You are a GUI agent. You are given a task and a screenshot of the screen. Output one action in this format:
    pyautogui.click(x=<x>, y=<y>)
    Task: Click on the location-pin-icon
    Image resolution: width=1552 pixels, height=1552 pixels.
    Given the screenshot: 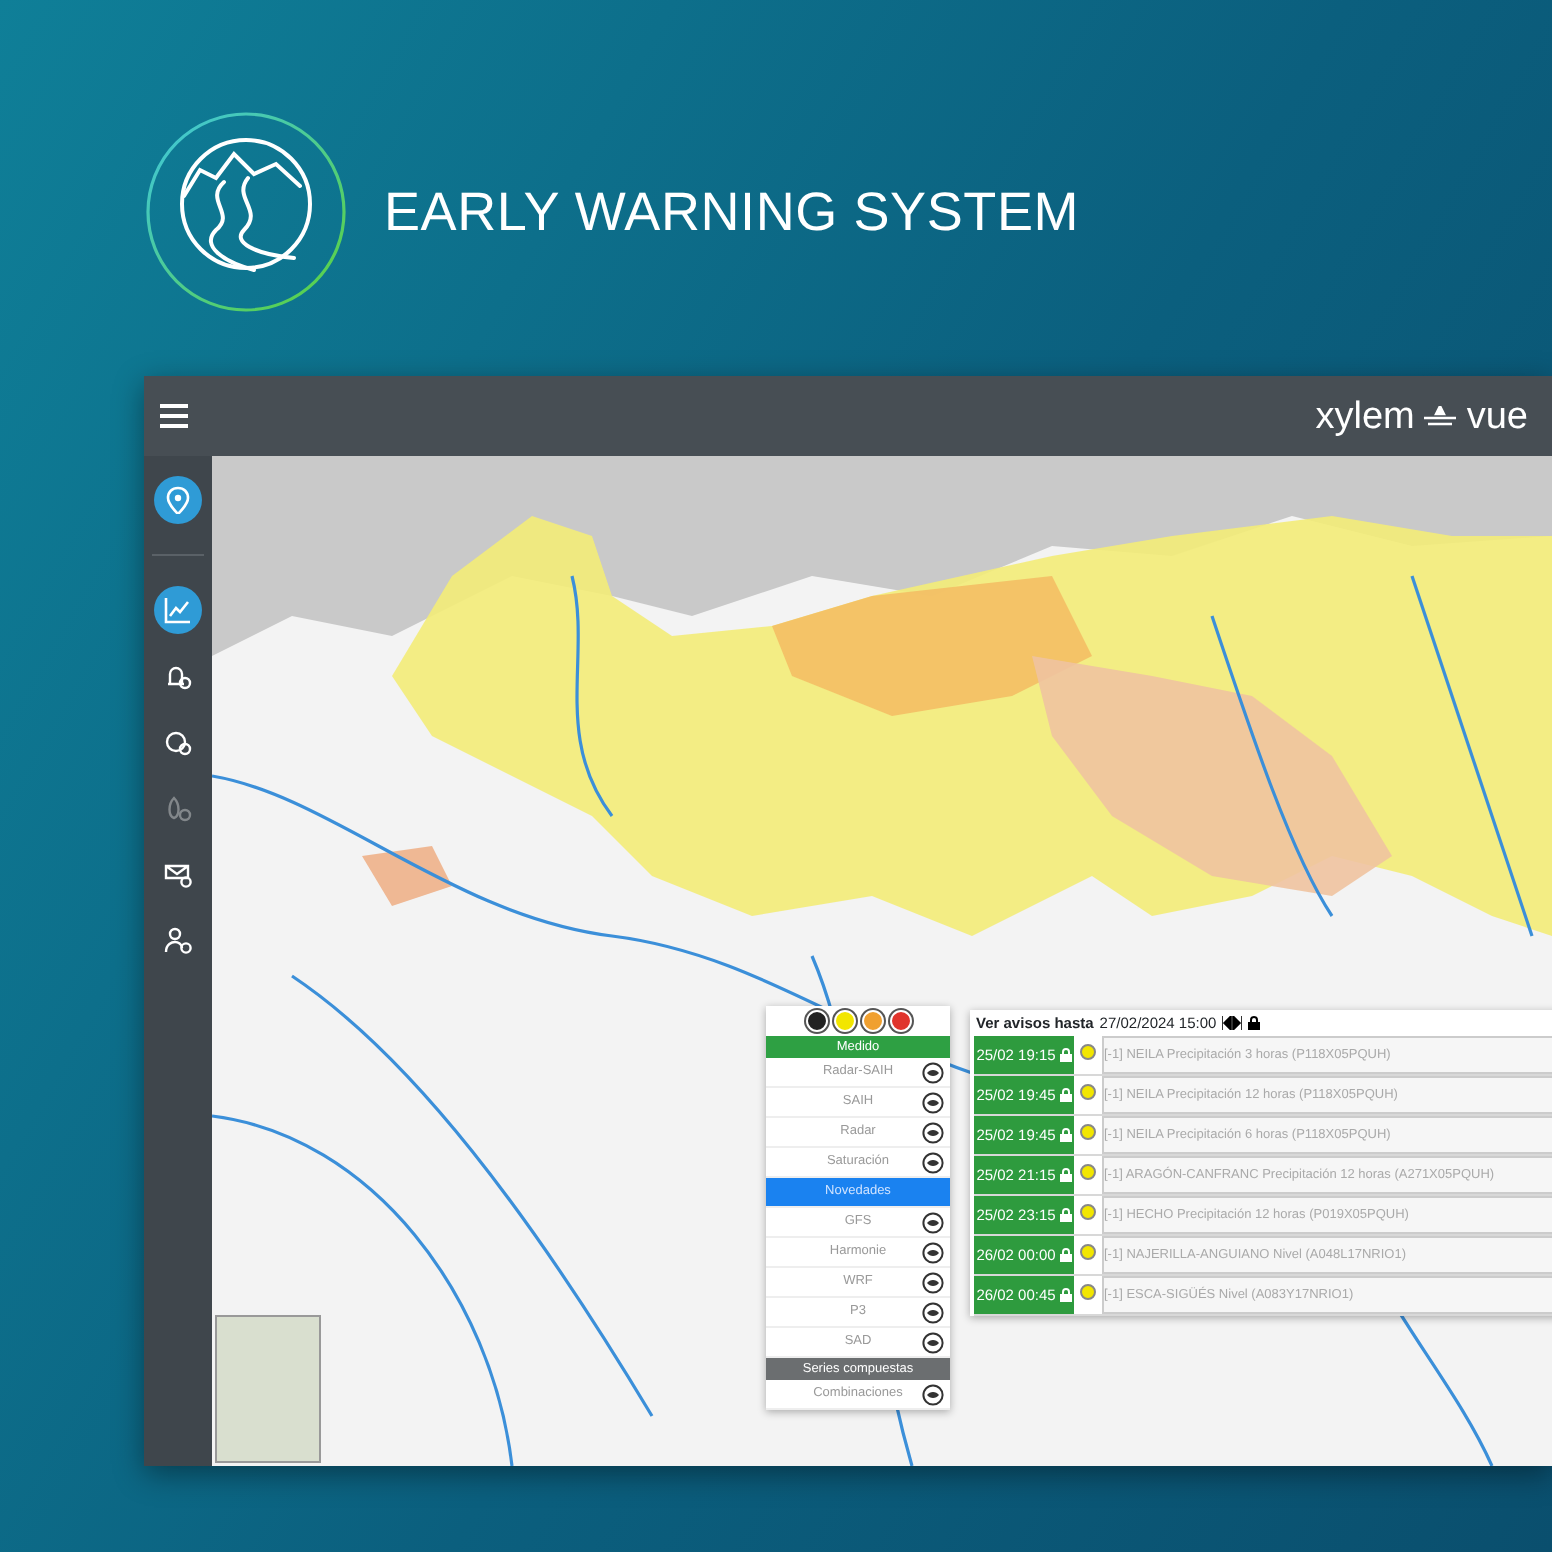 What is the action you would take?
    pyautogui.click(x=178, y=500)
    